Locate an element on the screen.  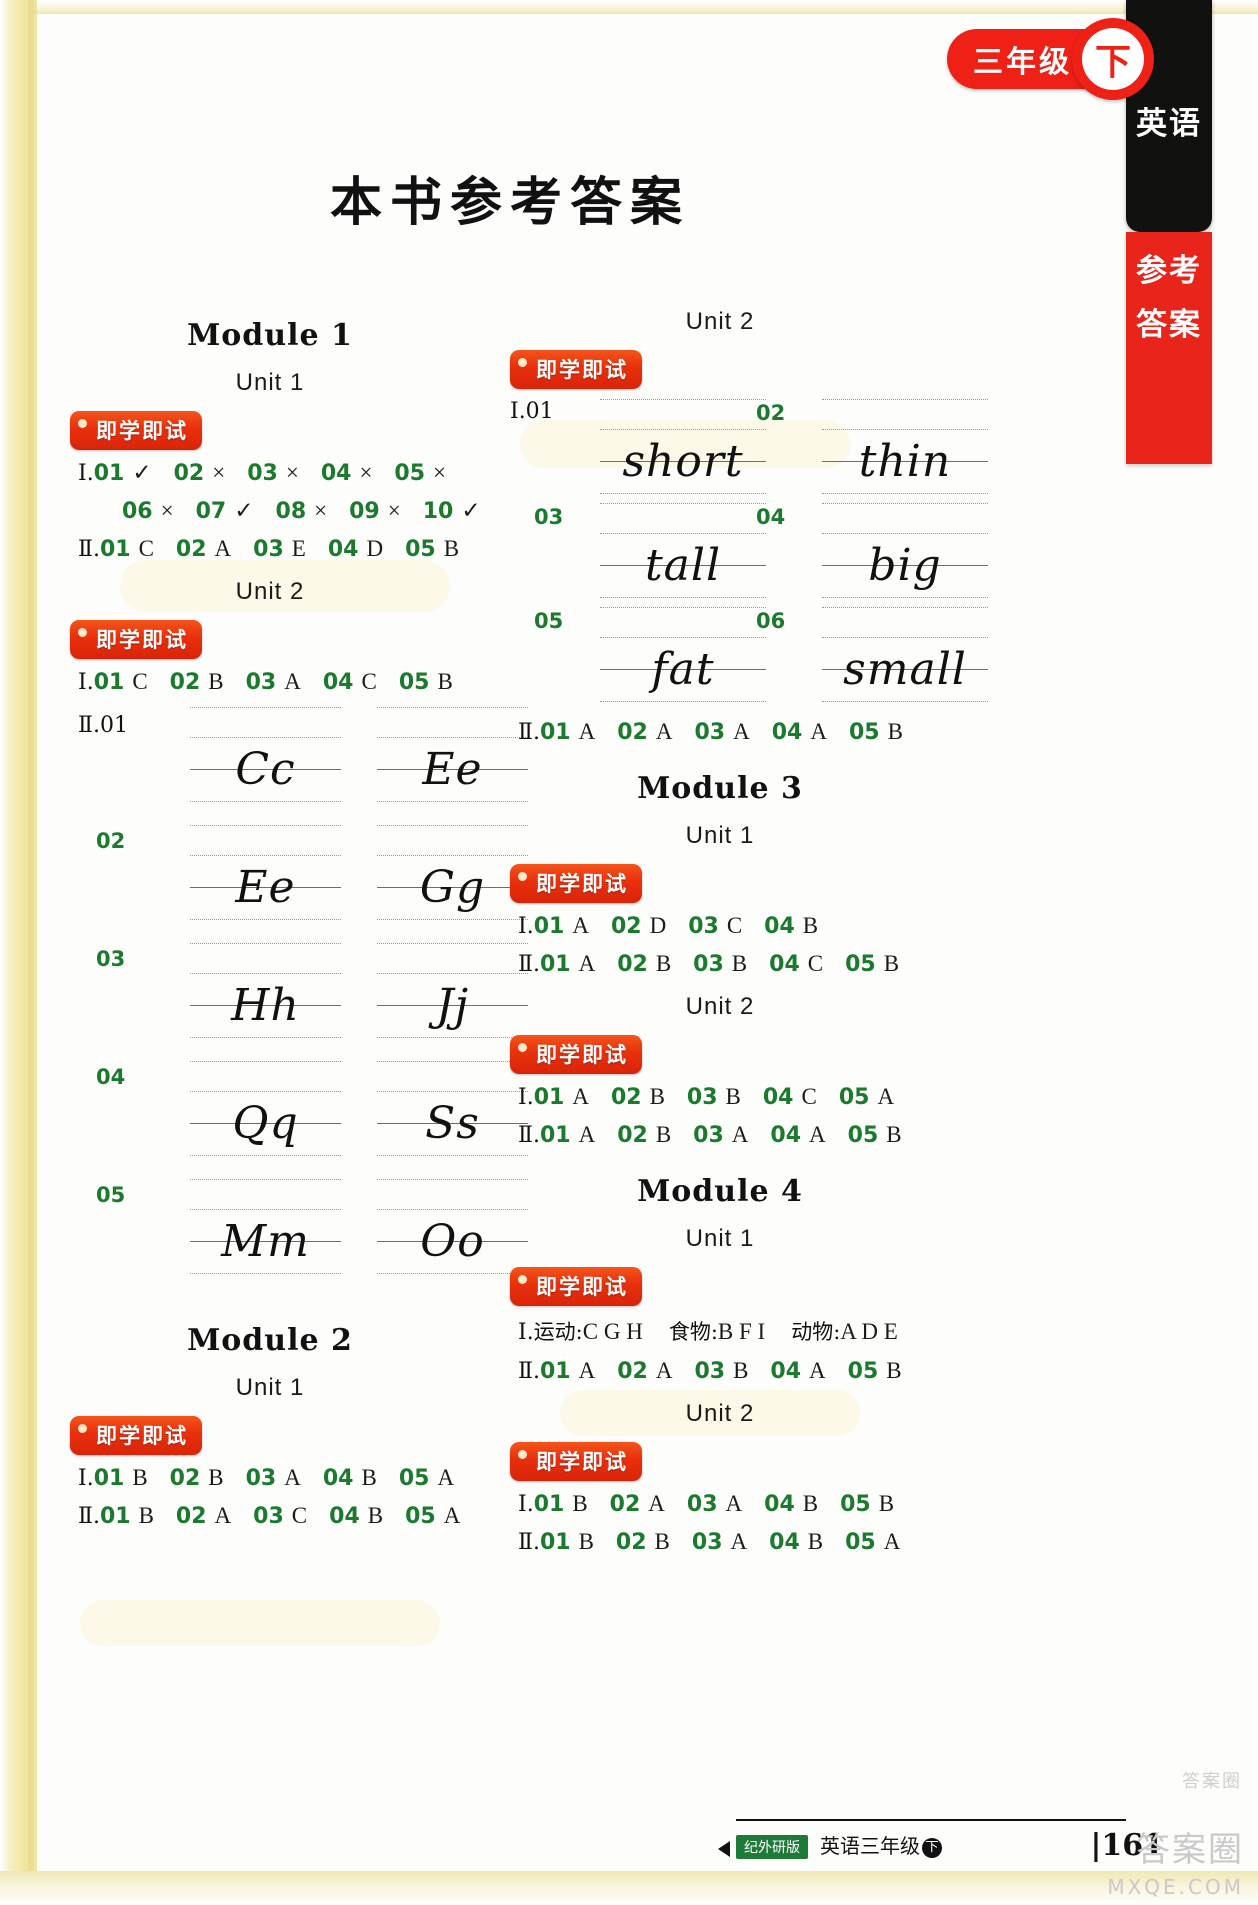
answer-row: Ⅱ.01 B 02 B 03 A 04 B 05 A is located at coordinates (729, 1542).